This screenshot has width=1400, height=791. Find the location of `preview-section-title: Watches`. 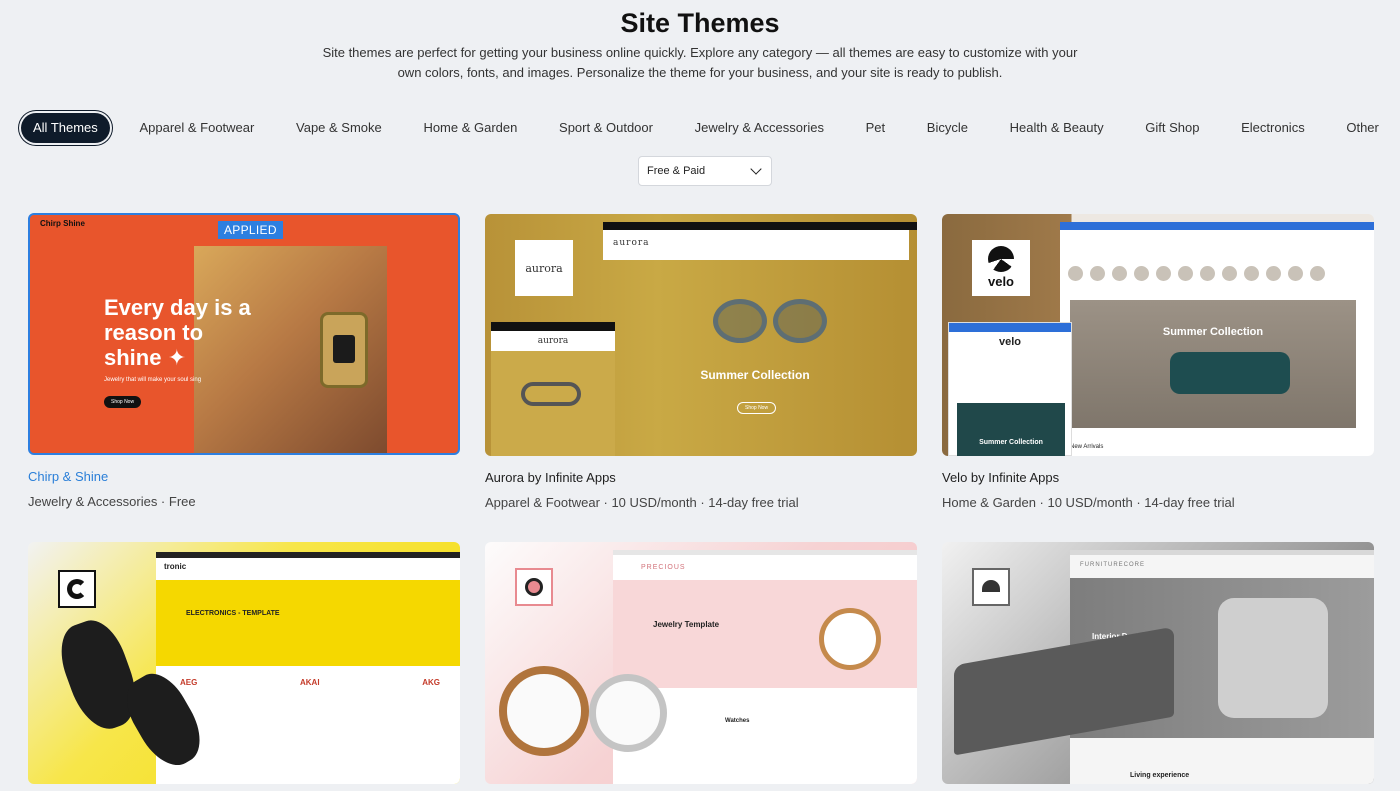

preview-section-title: Watches is located at coordinates (737, 721).